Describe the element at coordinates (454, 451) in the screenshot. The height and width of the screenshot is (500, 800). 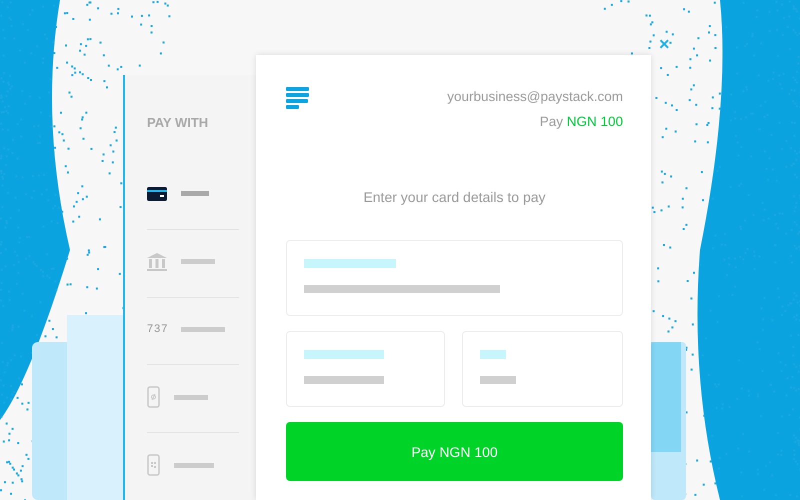
I see `pay-button: Pay NGN 100` at that location.